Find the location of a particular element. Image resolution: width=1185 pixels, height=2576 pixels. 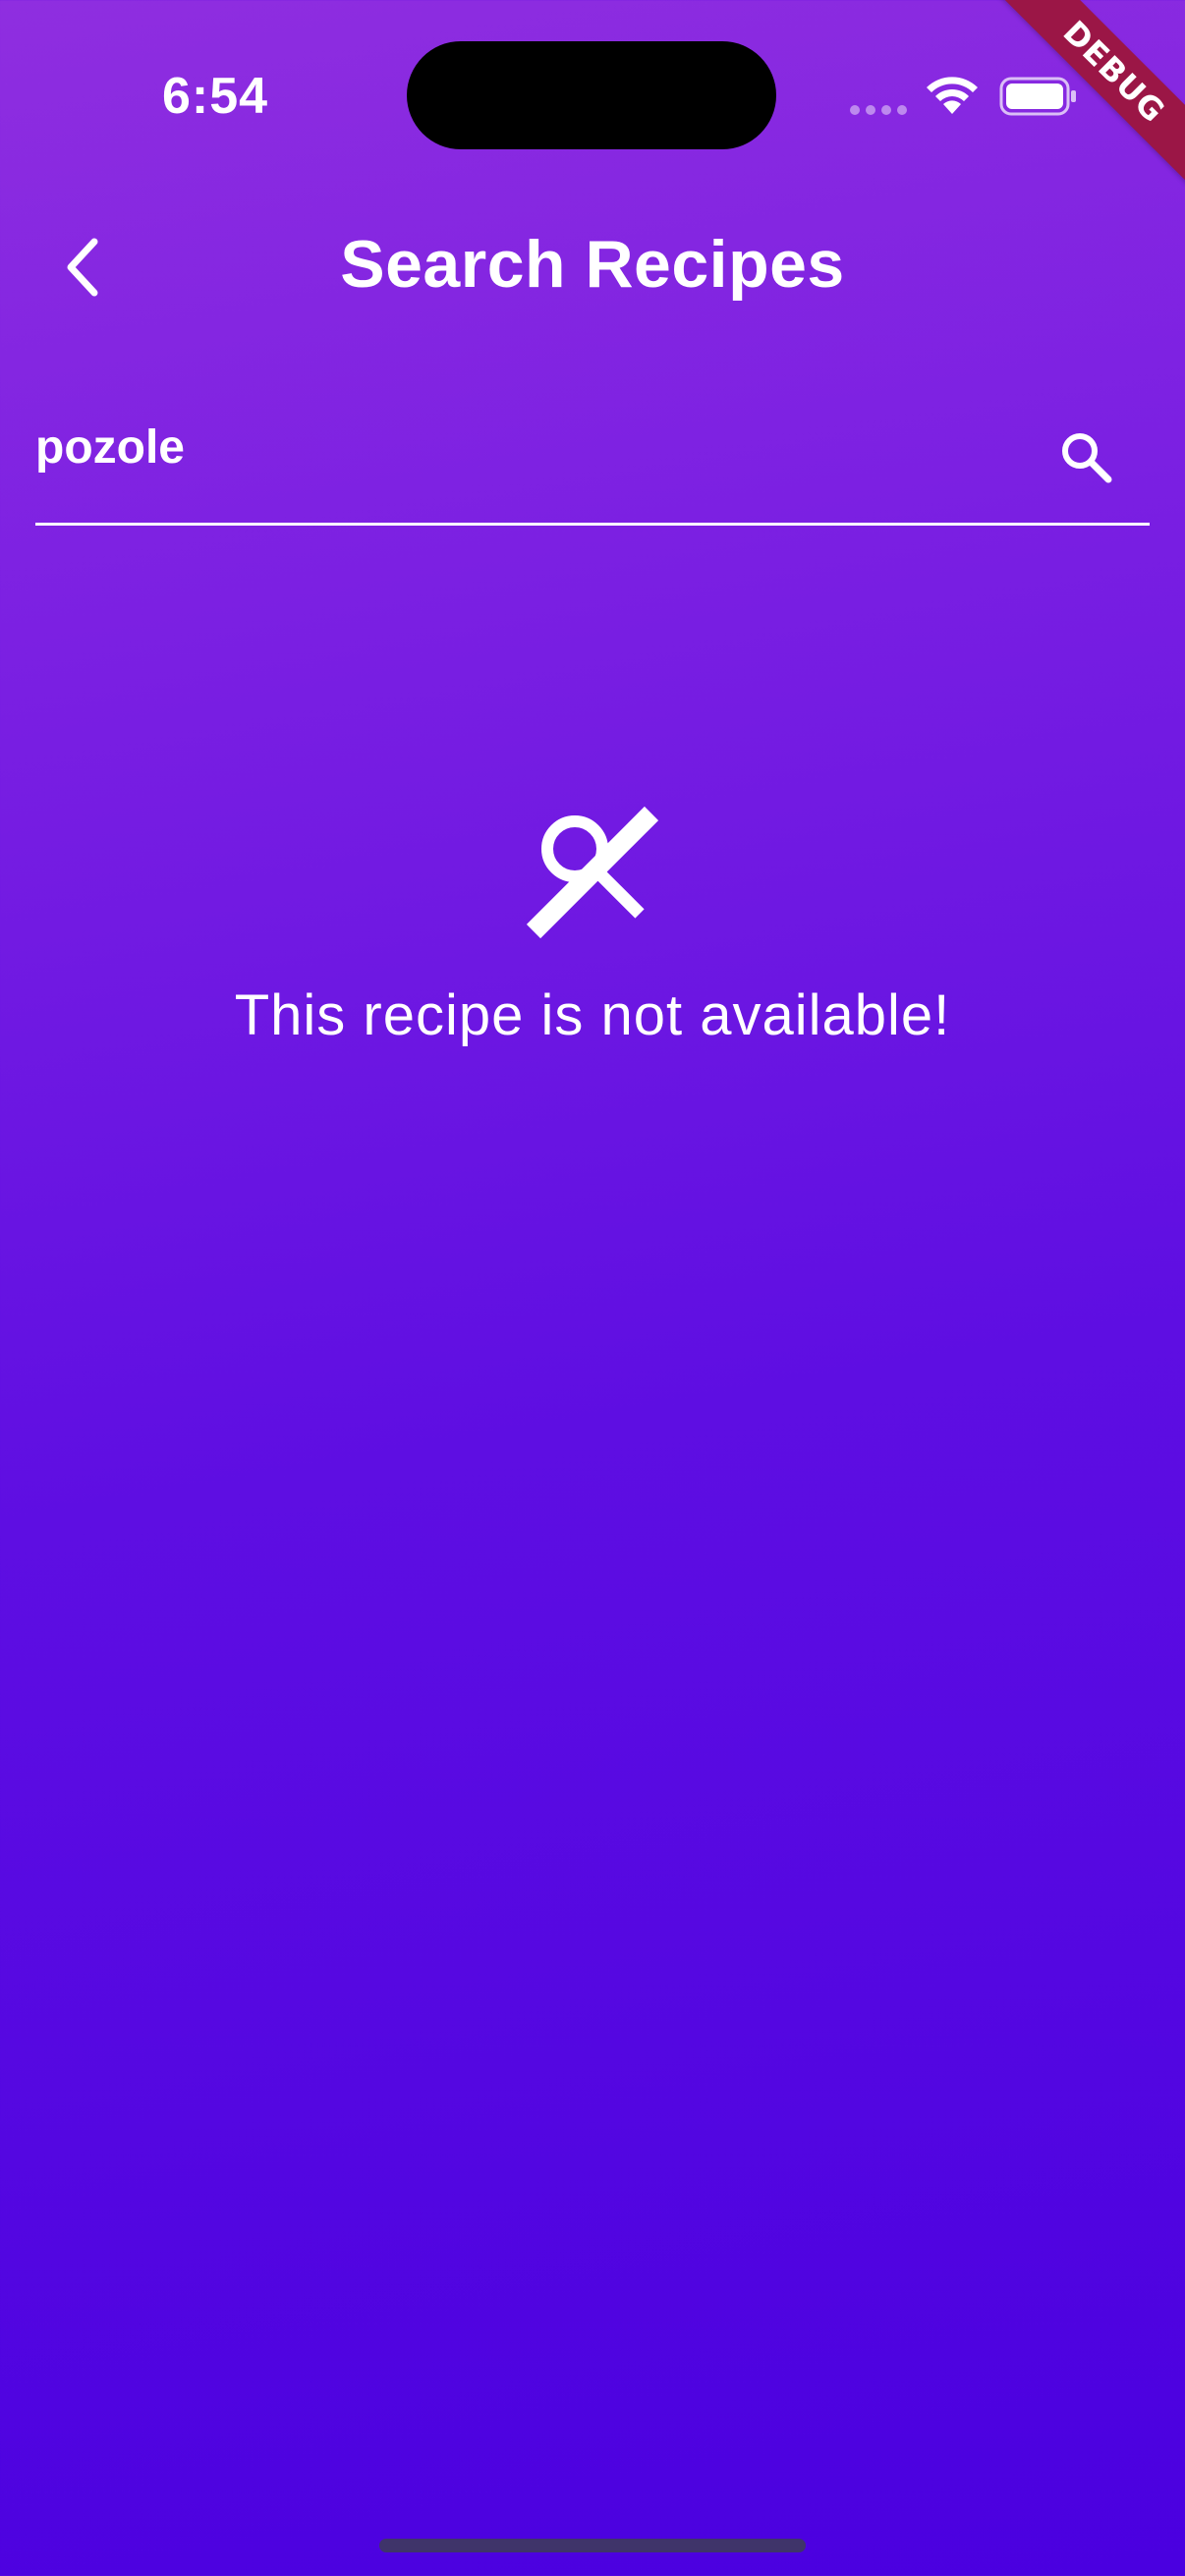

app-bar: Search Recipes is located at coordinates (592, 265).